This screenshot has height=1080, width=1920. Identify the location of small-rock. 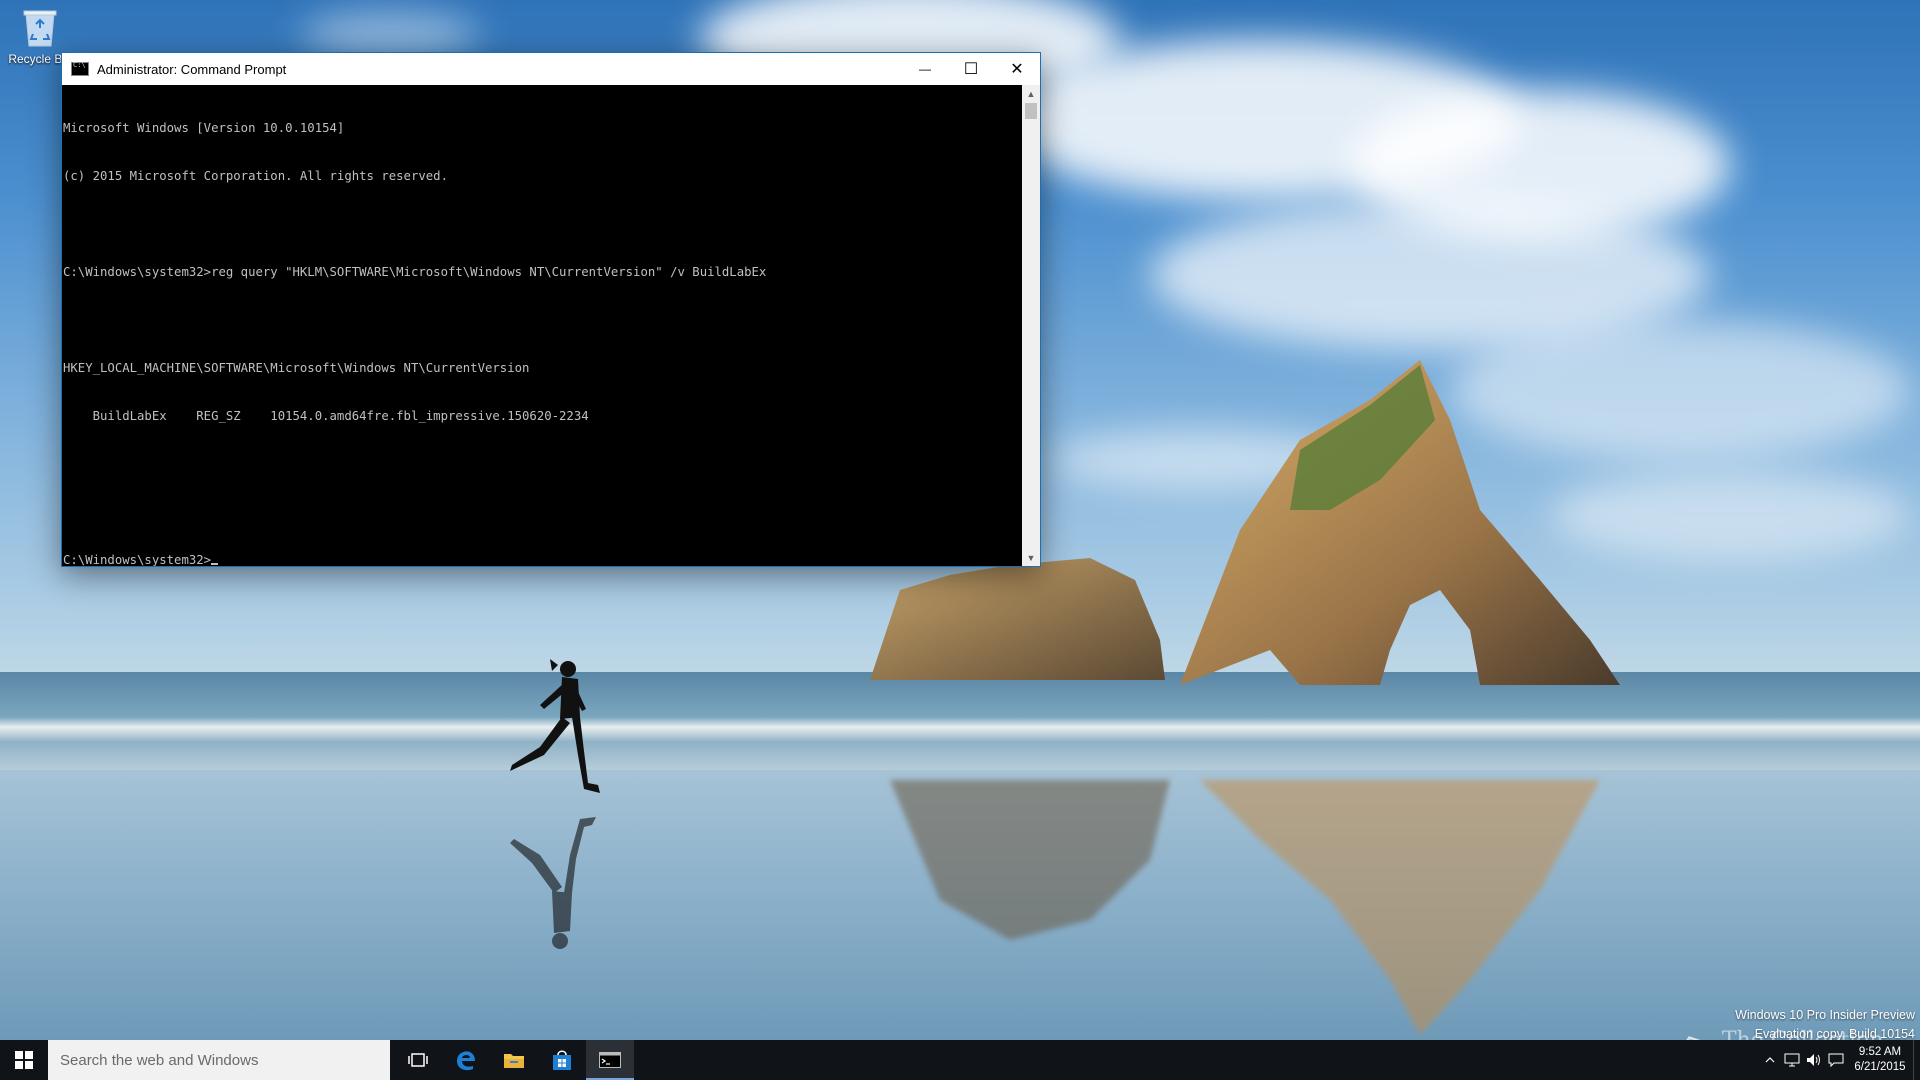
(1017, 619).